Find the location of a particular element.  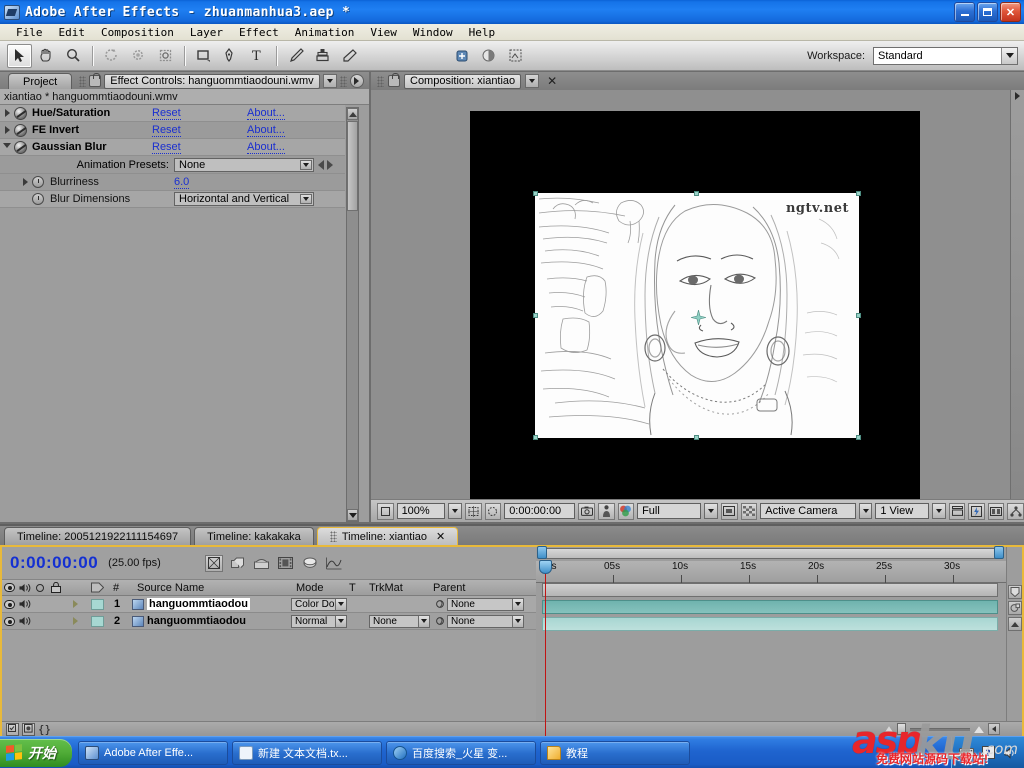

volume-icon is located at coordinates (1010, 753).